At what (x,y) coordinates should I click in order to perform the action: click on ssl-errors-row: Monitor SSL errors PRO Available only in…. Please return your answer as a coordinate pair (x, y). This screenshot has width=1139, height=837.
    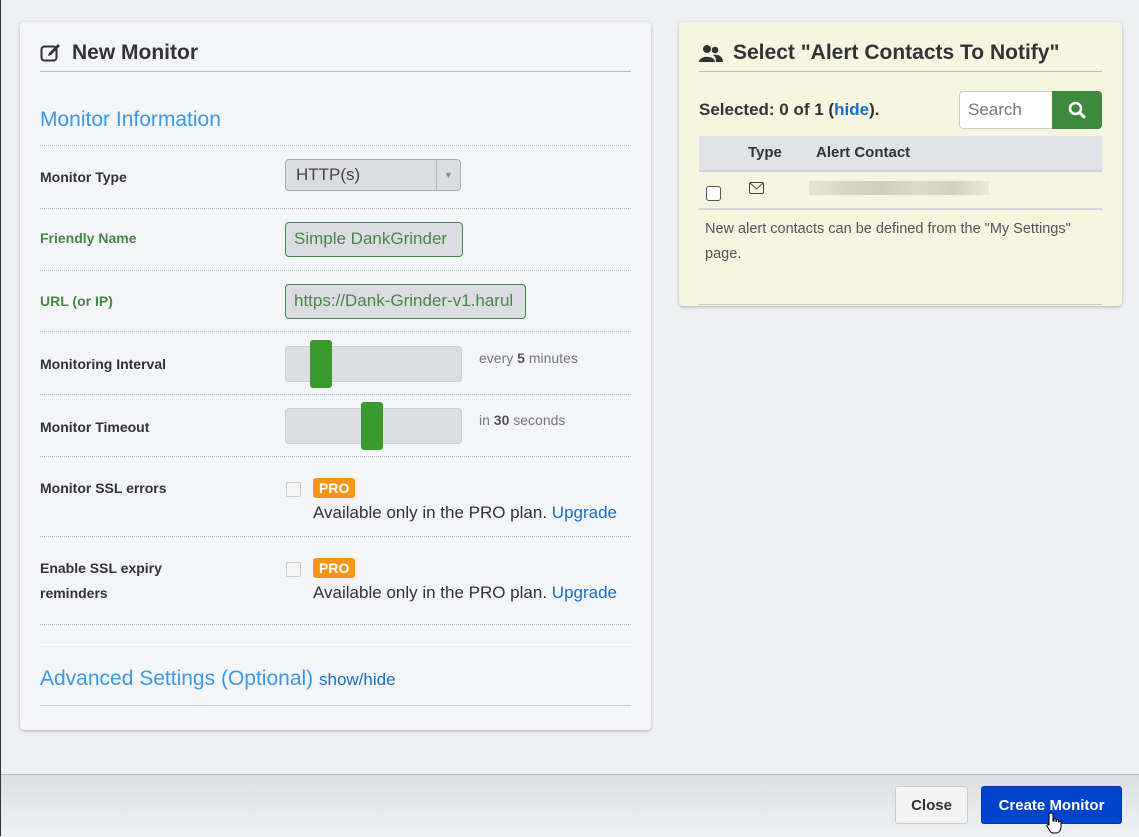
    Looking at the image, I should click on (335, 496).